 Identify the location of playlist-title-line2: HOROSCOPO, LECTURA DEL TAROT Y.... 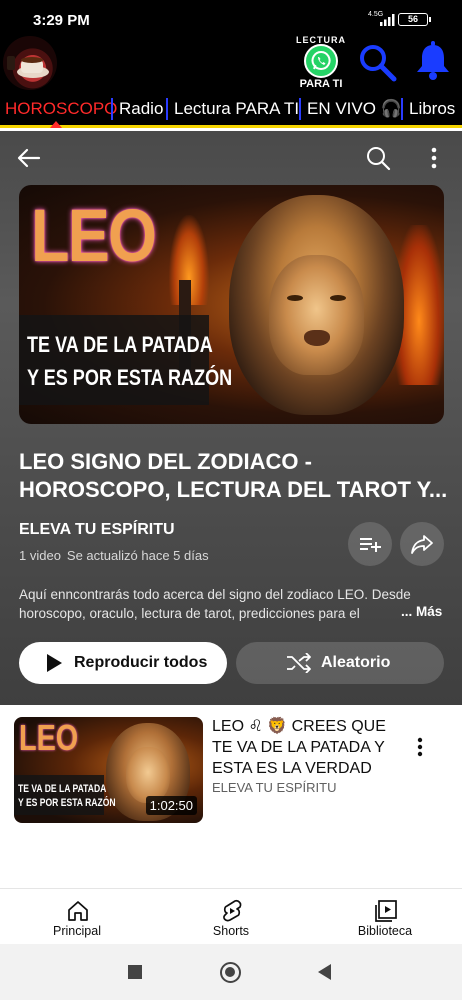
(233, 489).